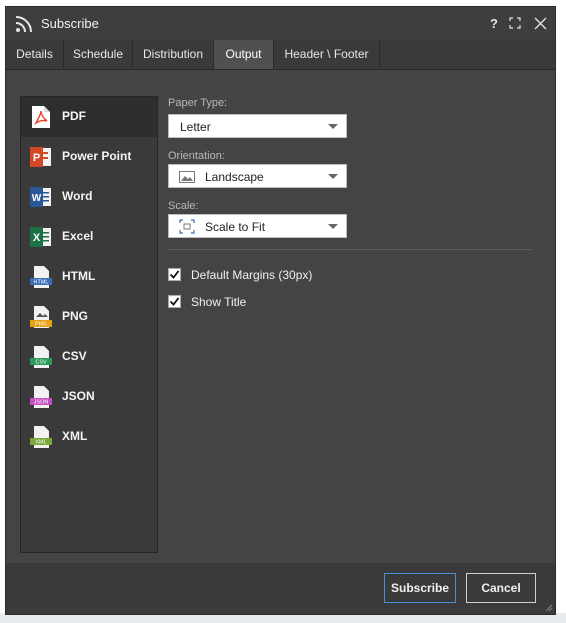  What do you see at coordinates (549, 608) in the screenshot?
I see `resize-grip-icon` at bounding box center [549, 608].